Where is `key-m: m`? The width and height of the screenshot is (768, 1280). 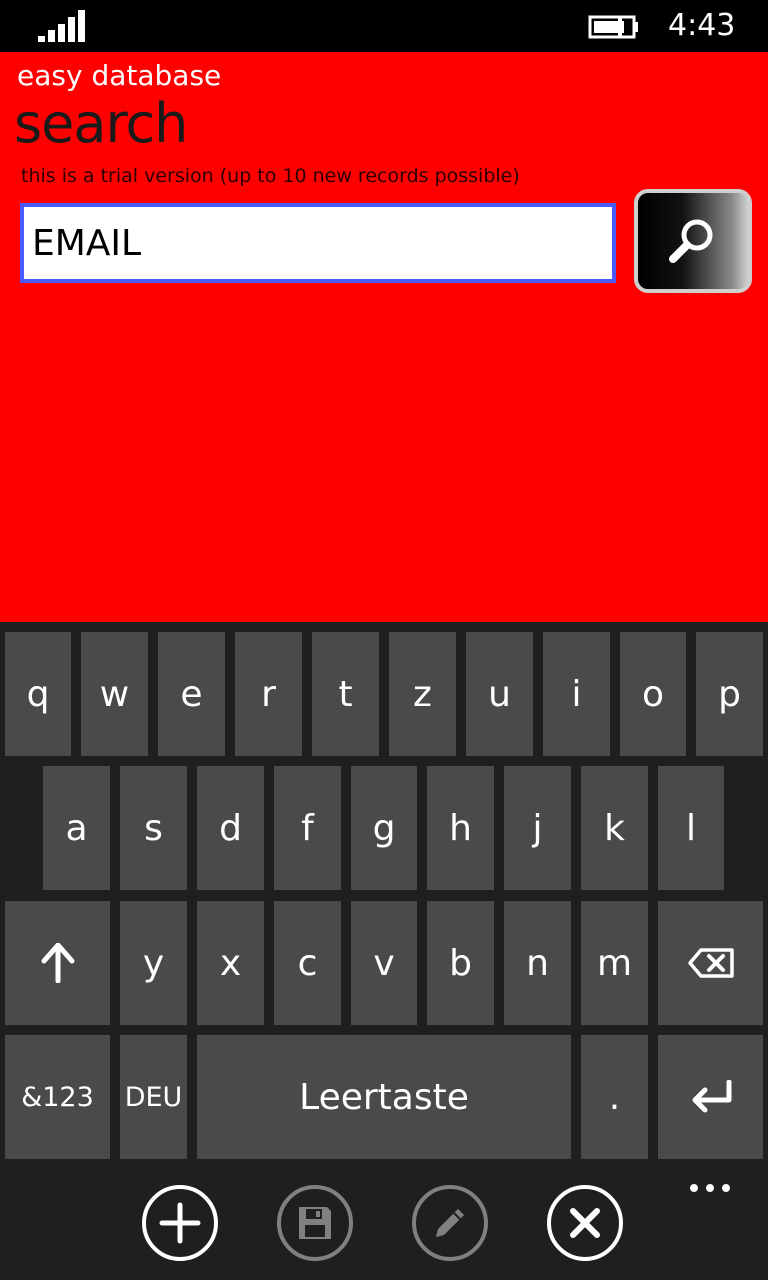 key-m: m is located at coordinates (614, 963).